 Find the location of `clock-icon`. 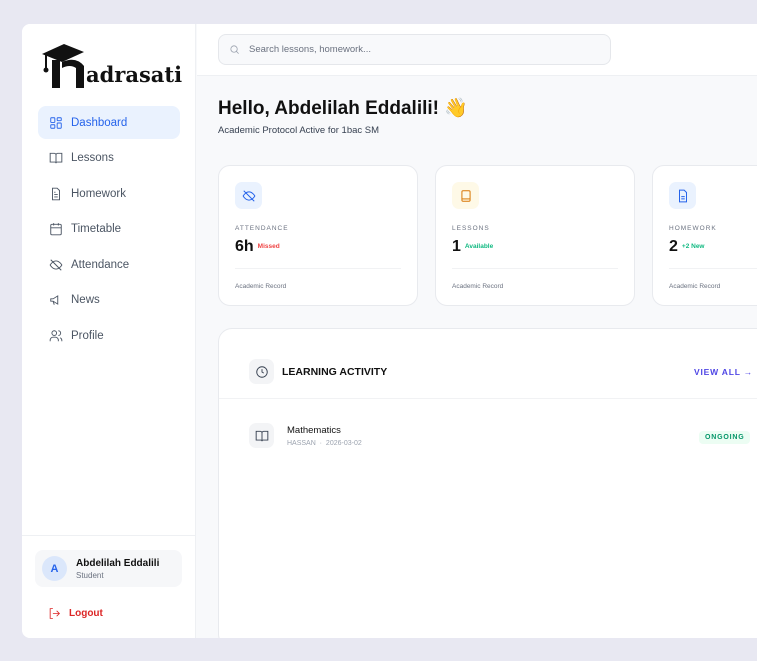

clock-icon is located at coordinates (261, 371).